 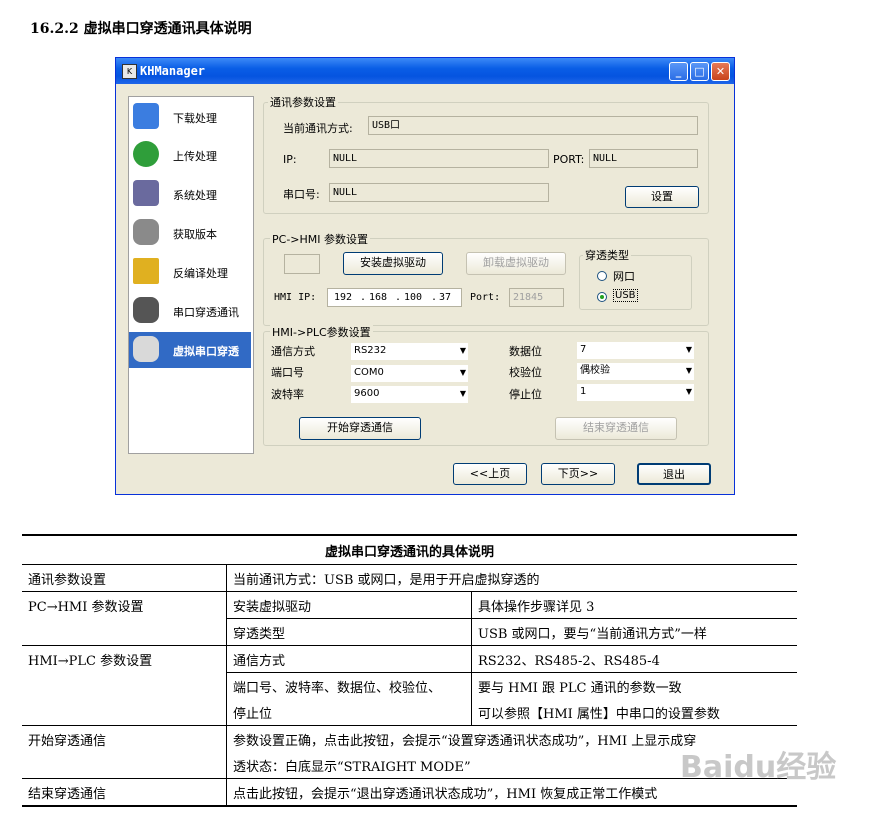 I want to click on comm-mode-value: RS232, so click(x=370, y=350).